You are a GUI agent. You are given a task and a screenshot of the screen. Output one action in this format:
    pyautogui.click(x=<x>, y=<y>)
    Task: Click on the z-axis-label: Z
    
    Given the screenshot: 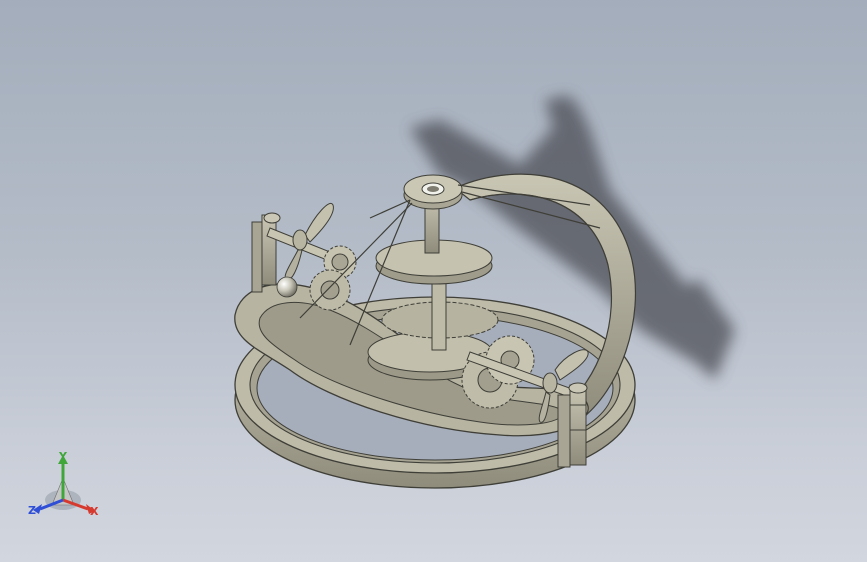 What is the action you would take?
    pyautogui.click(x=32, y=510)
    